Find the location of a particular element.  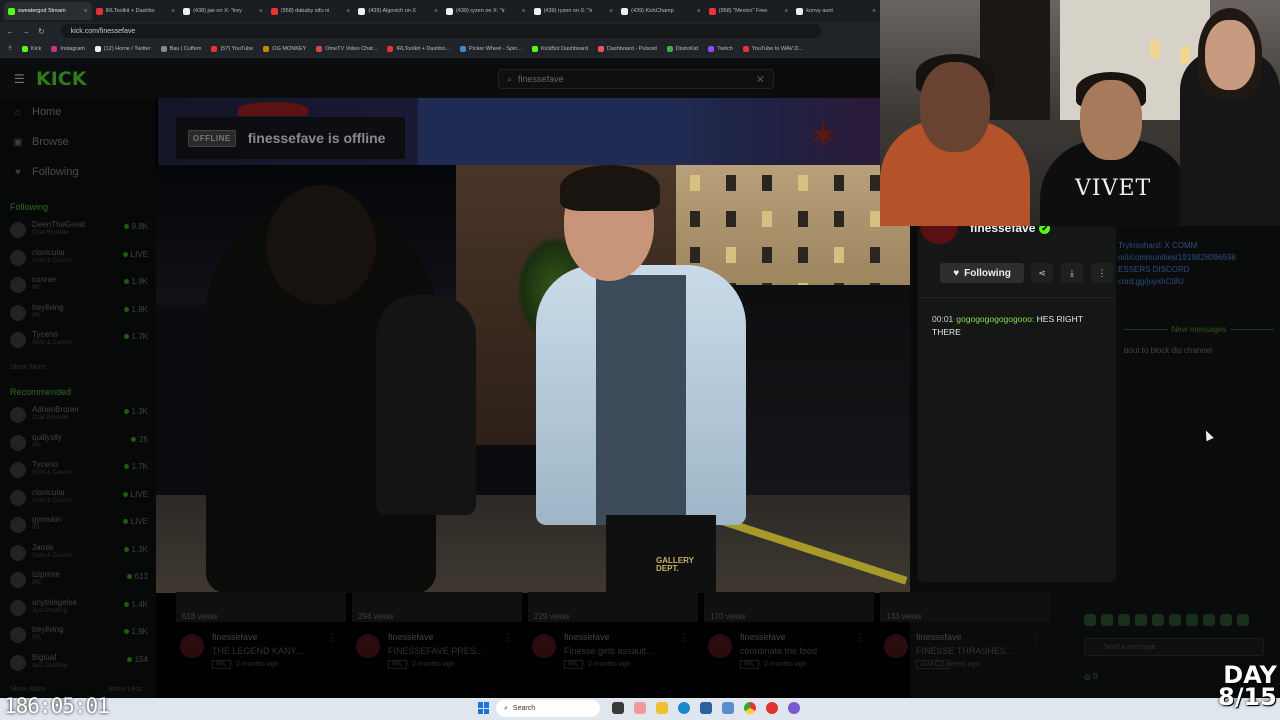

nav-browse: ▣ Browse is located at coordinates (40, 142).